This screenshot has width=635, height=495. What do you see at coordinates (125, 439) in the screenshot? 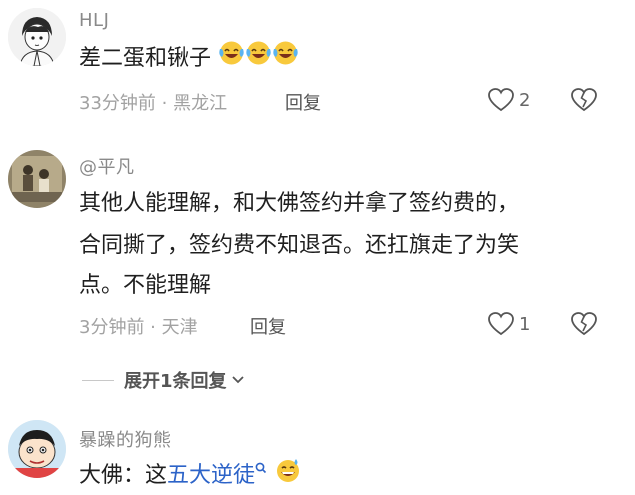
I see `username: 暴躁的狗熊` at bounding box center [125, 439].